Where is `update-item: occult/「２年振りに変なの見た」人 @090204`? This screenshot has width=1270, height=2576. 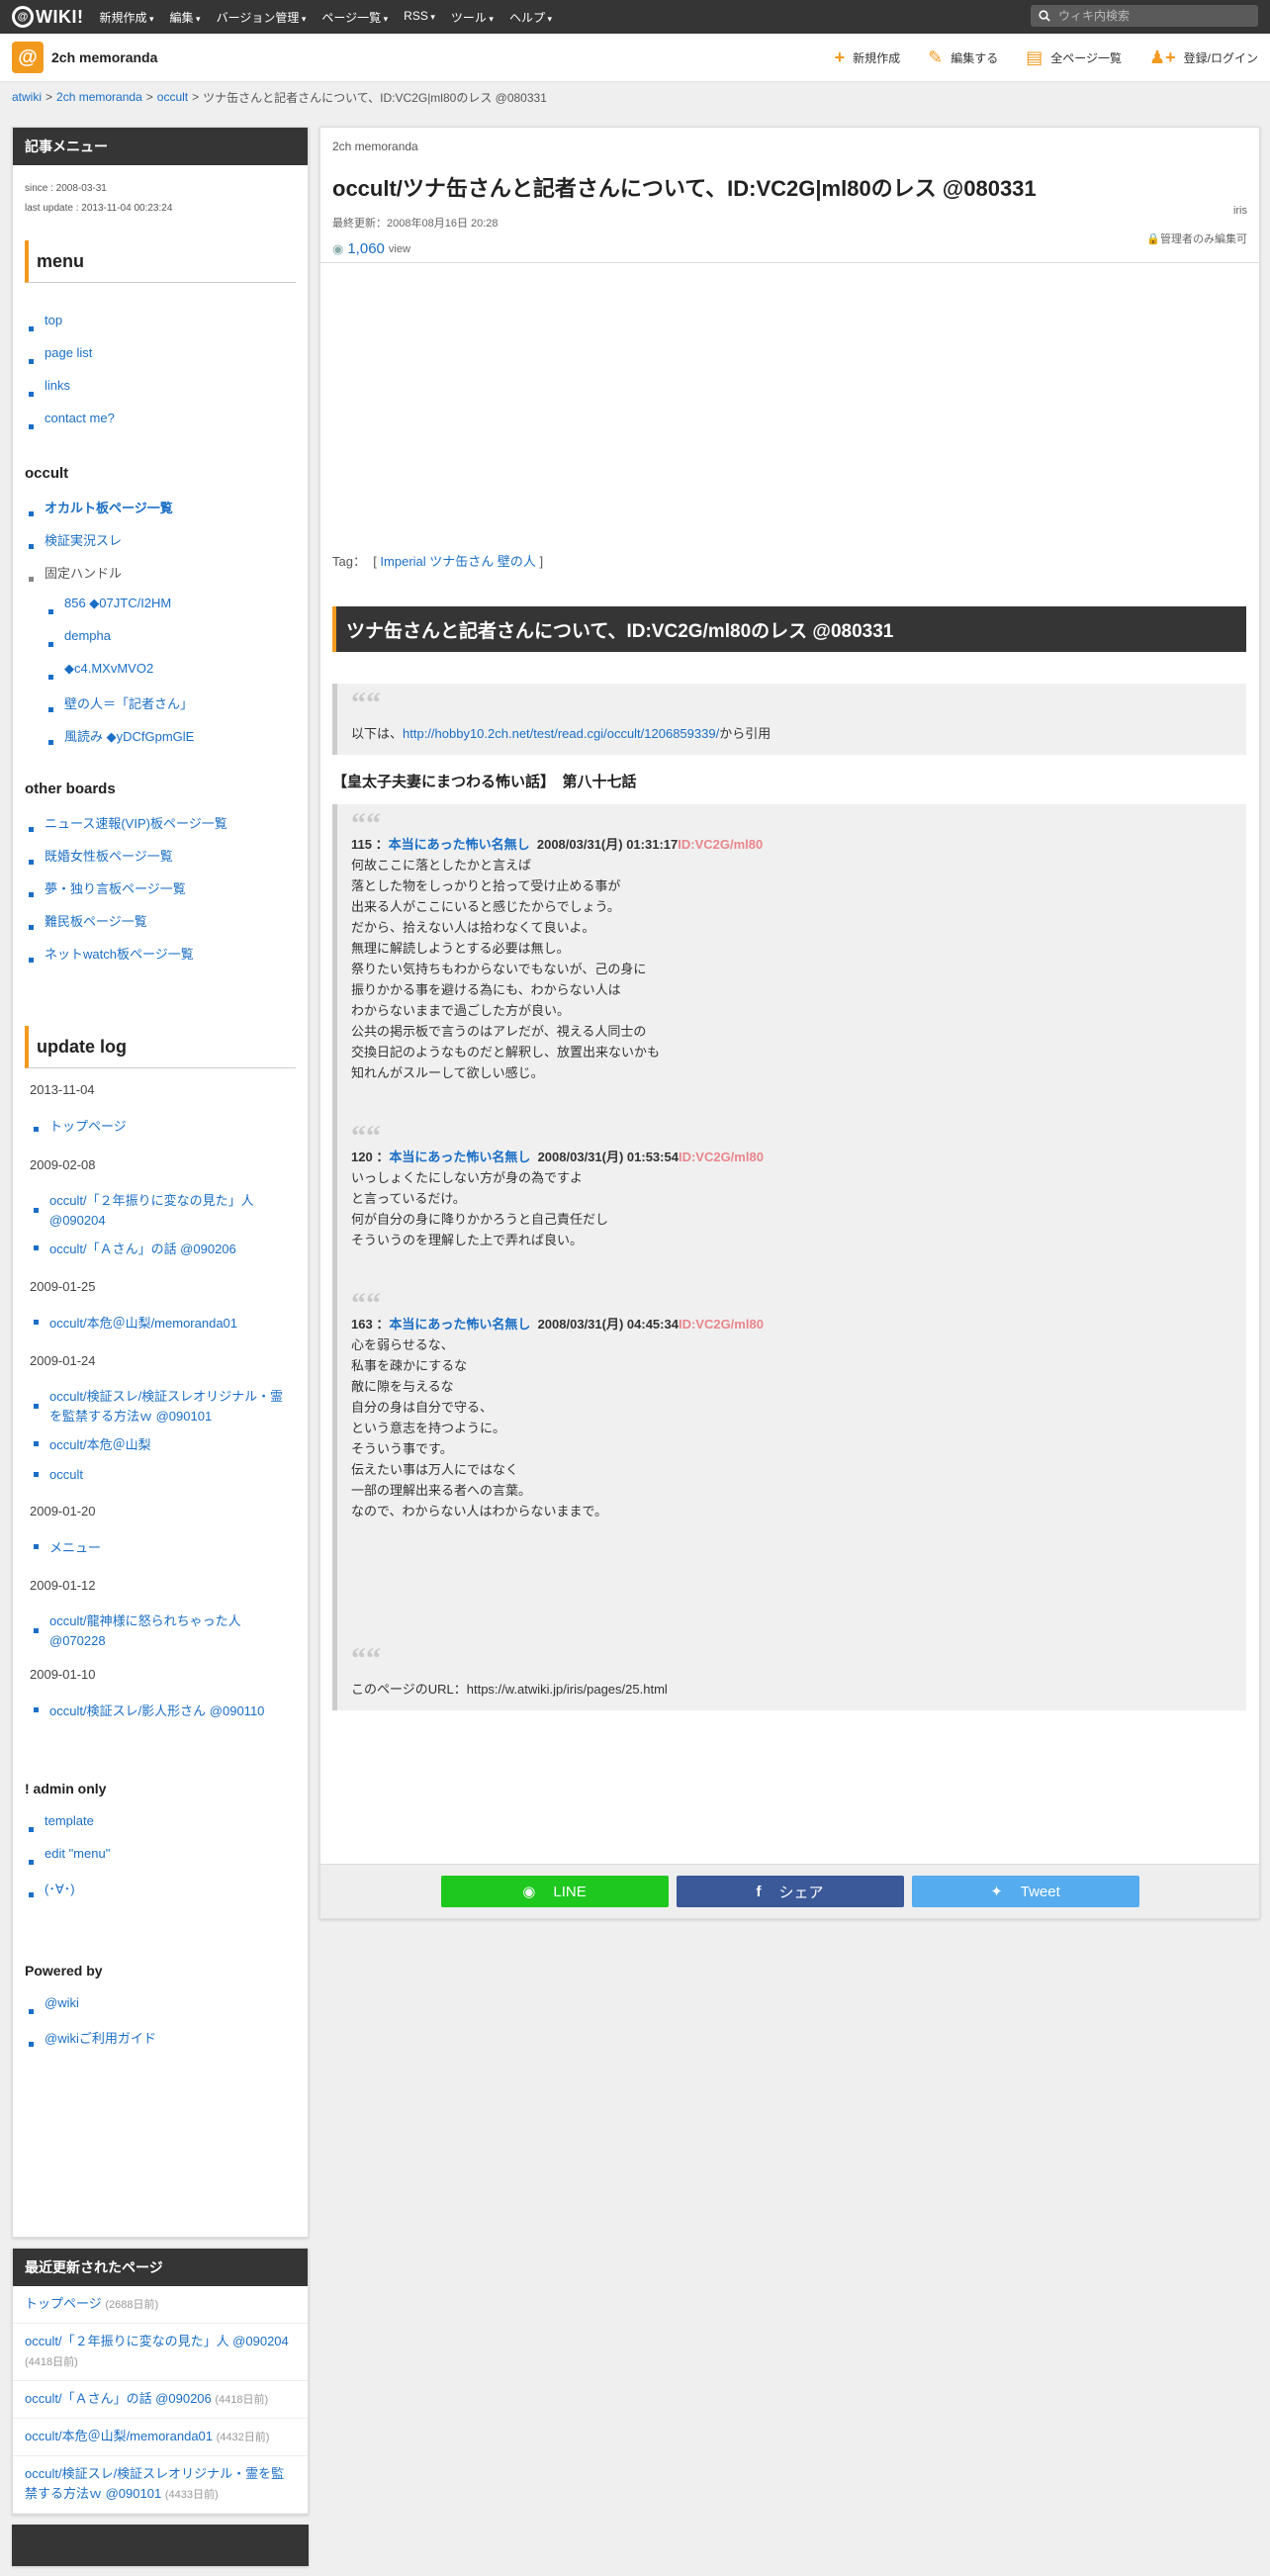
update-item: occult/「２年振りに変なの見た」人 @090204 is located at coordinates (164, 1211).